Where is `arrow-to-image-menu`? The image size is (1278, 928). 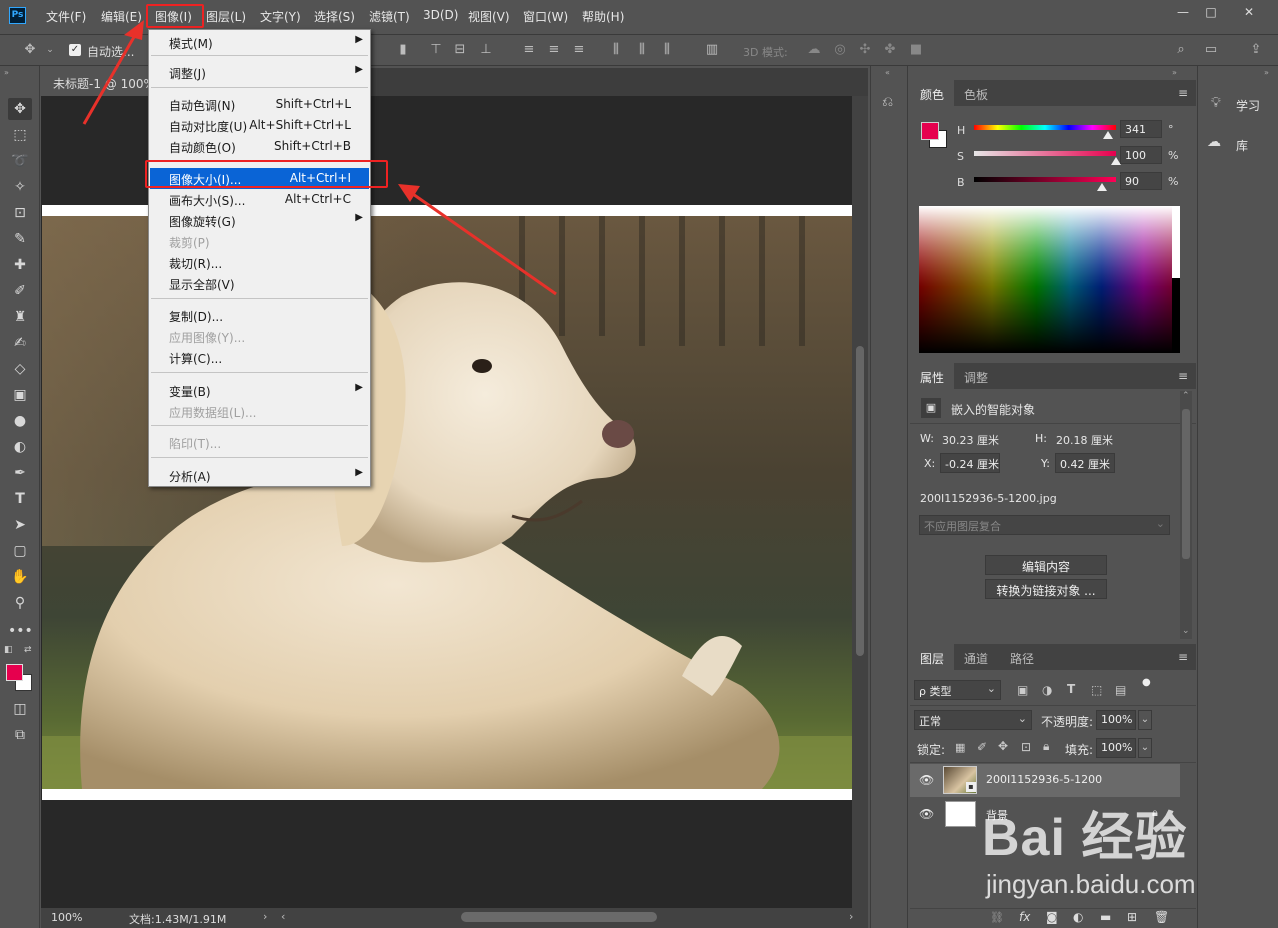
arrow-to-image-menu is located at coordinates (113, 72).